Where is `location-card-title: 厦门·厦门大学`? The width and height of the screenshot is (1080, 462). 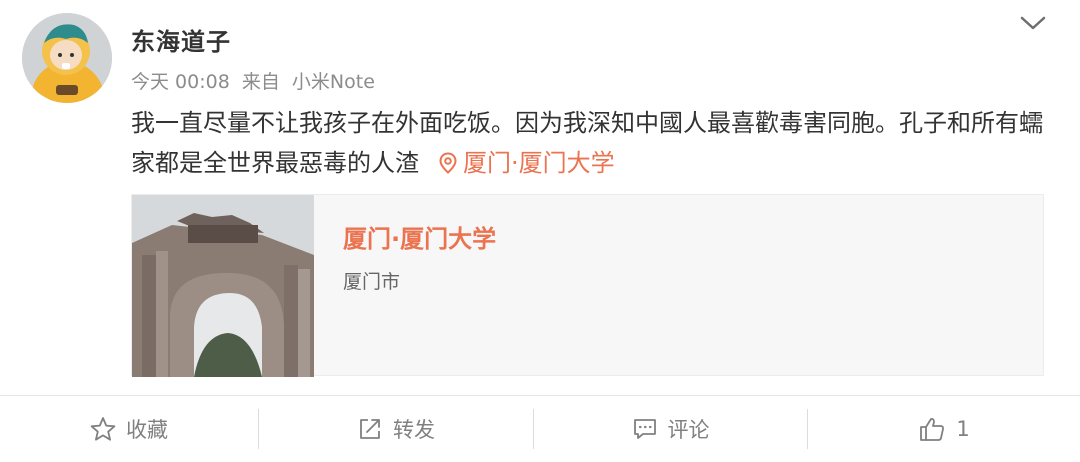
location-card-title: 厦门·厦门大学 is located at coordinates (420, 239).